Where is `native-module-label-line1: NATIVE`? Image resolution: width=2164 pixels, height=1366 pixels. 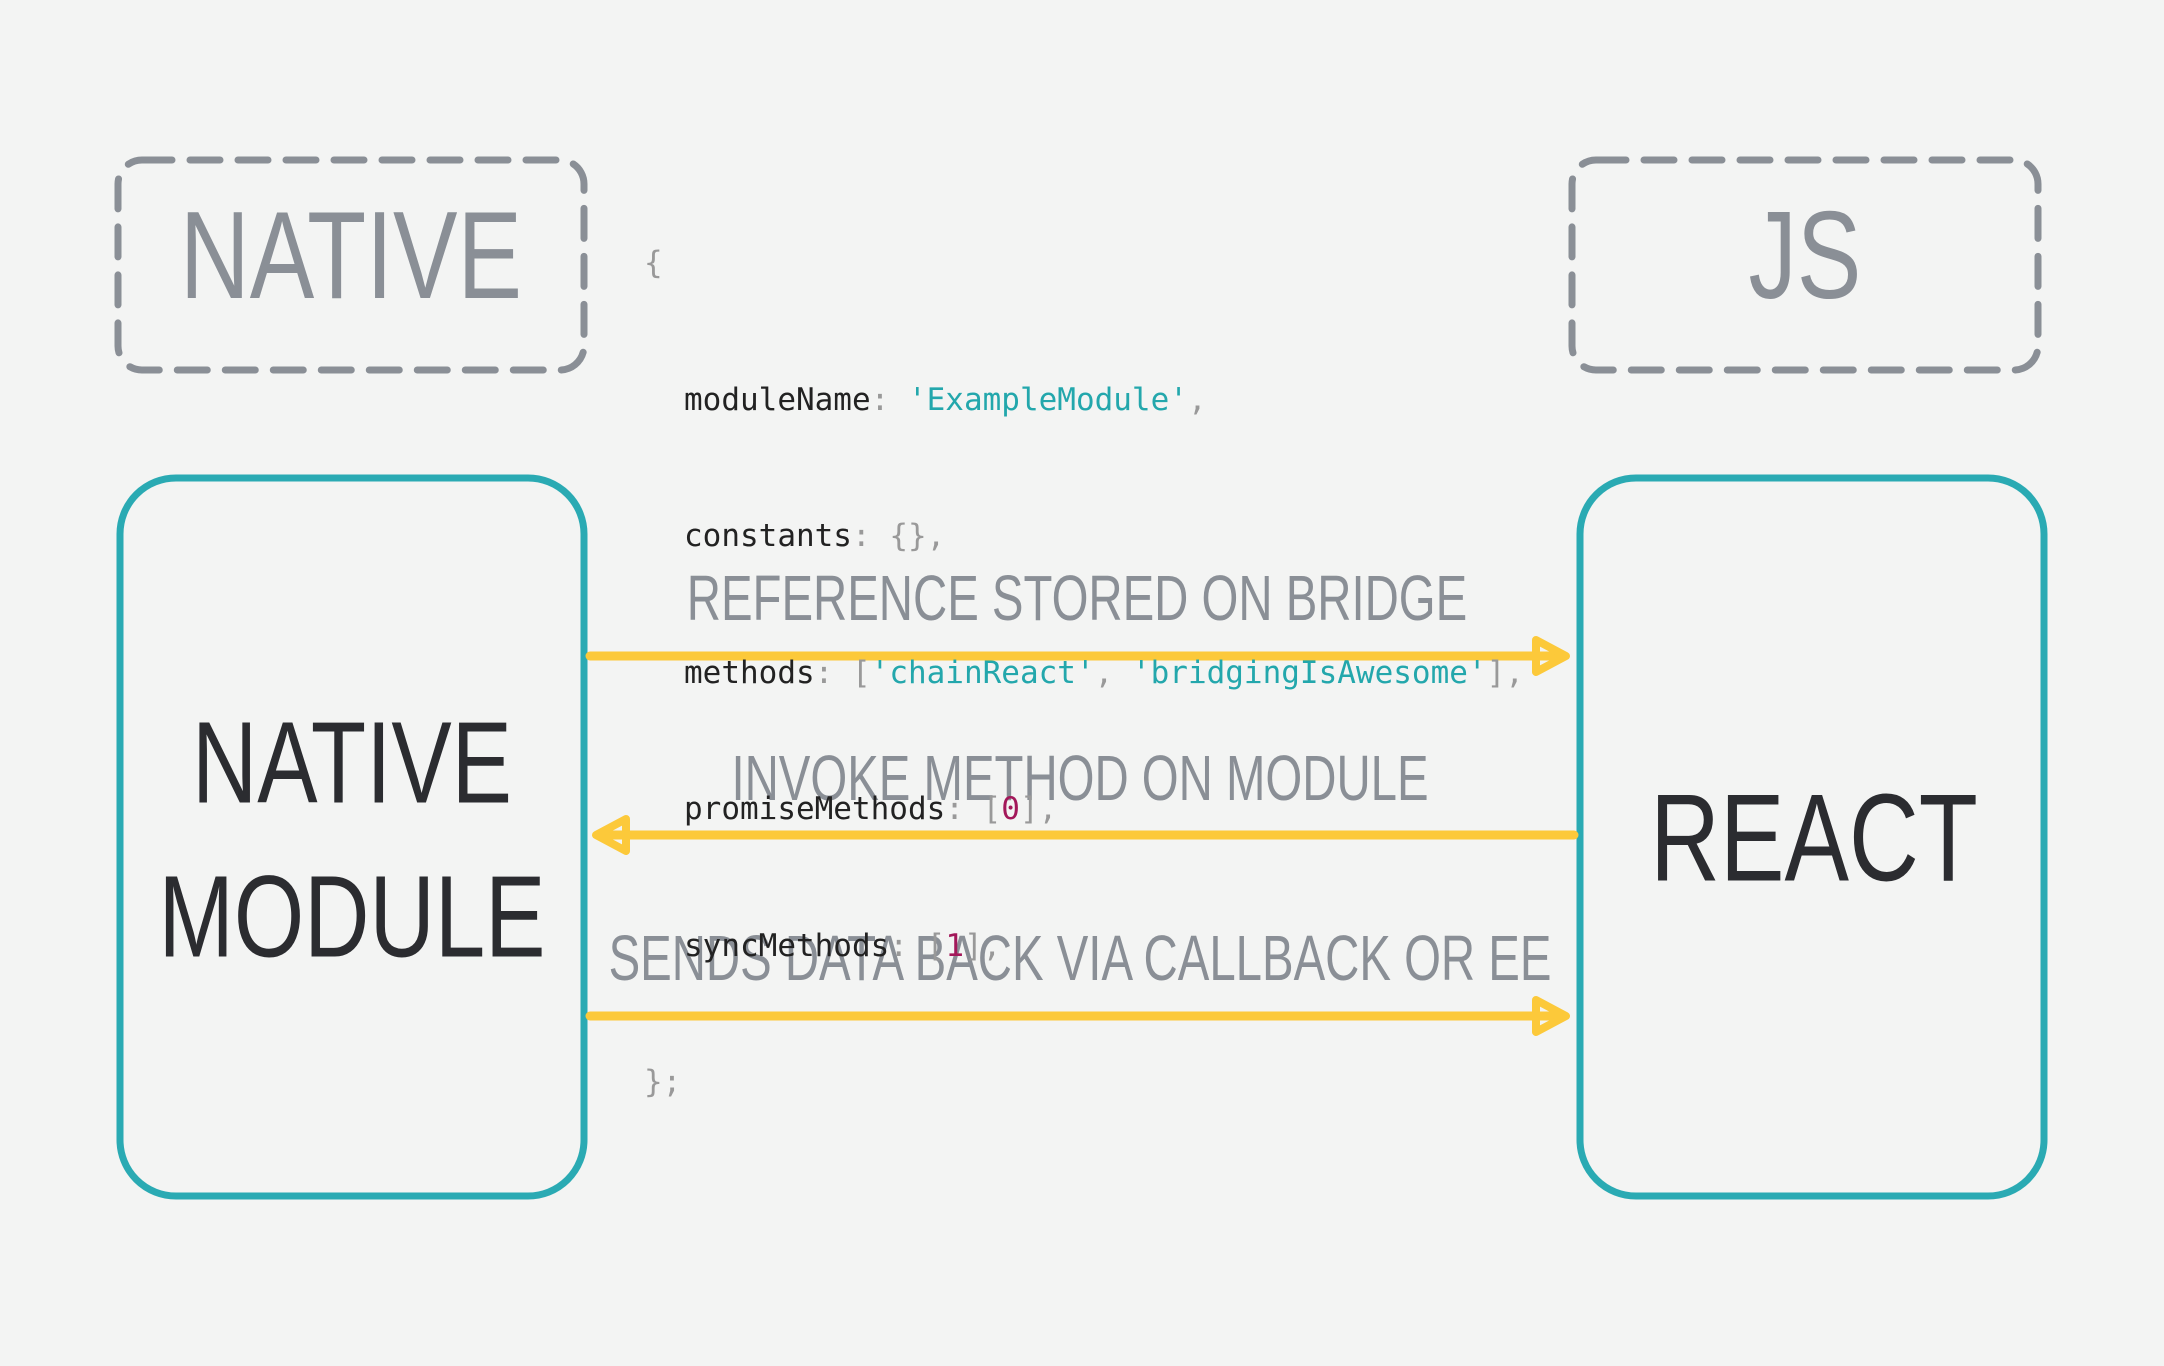
native-module-label-line1: NATIVE is located at coordinates (352, 763).